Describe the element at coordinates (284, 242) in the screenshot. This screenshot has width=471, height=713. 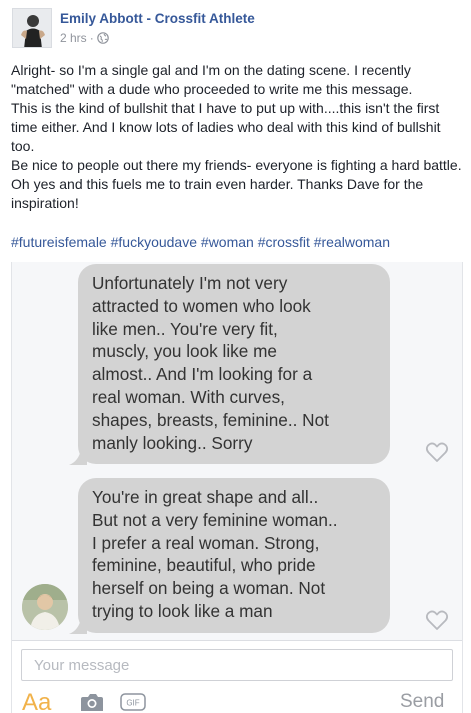
I see `hashtag-link: #crossfit` at that location.